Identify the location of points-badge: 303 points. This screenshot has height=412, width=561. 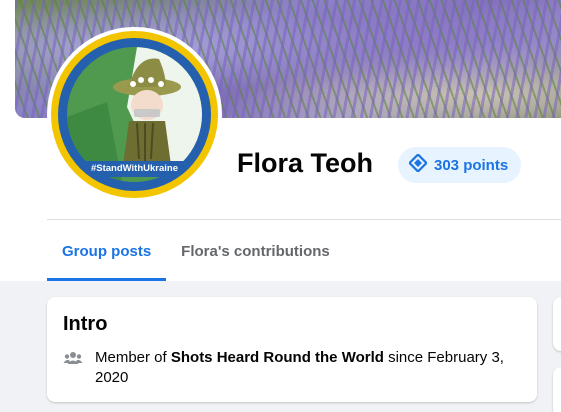
(460, 165).